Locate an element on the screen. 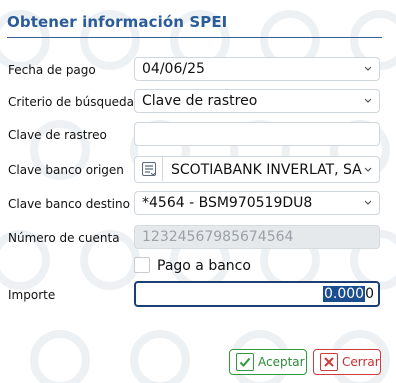 This screenshot has width=396, height=383. fecha-pago-label: Fecha de pago is located at coordinates (52, 70).